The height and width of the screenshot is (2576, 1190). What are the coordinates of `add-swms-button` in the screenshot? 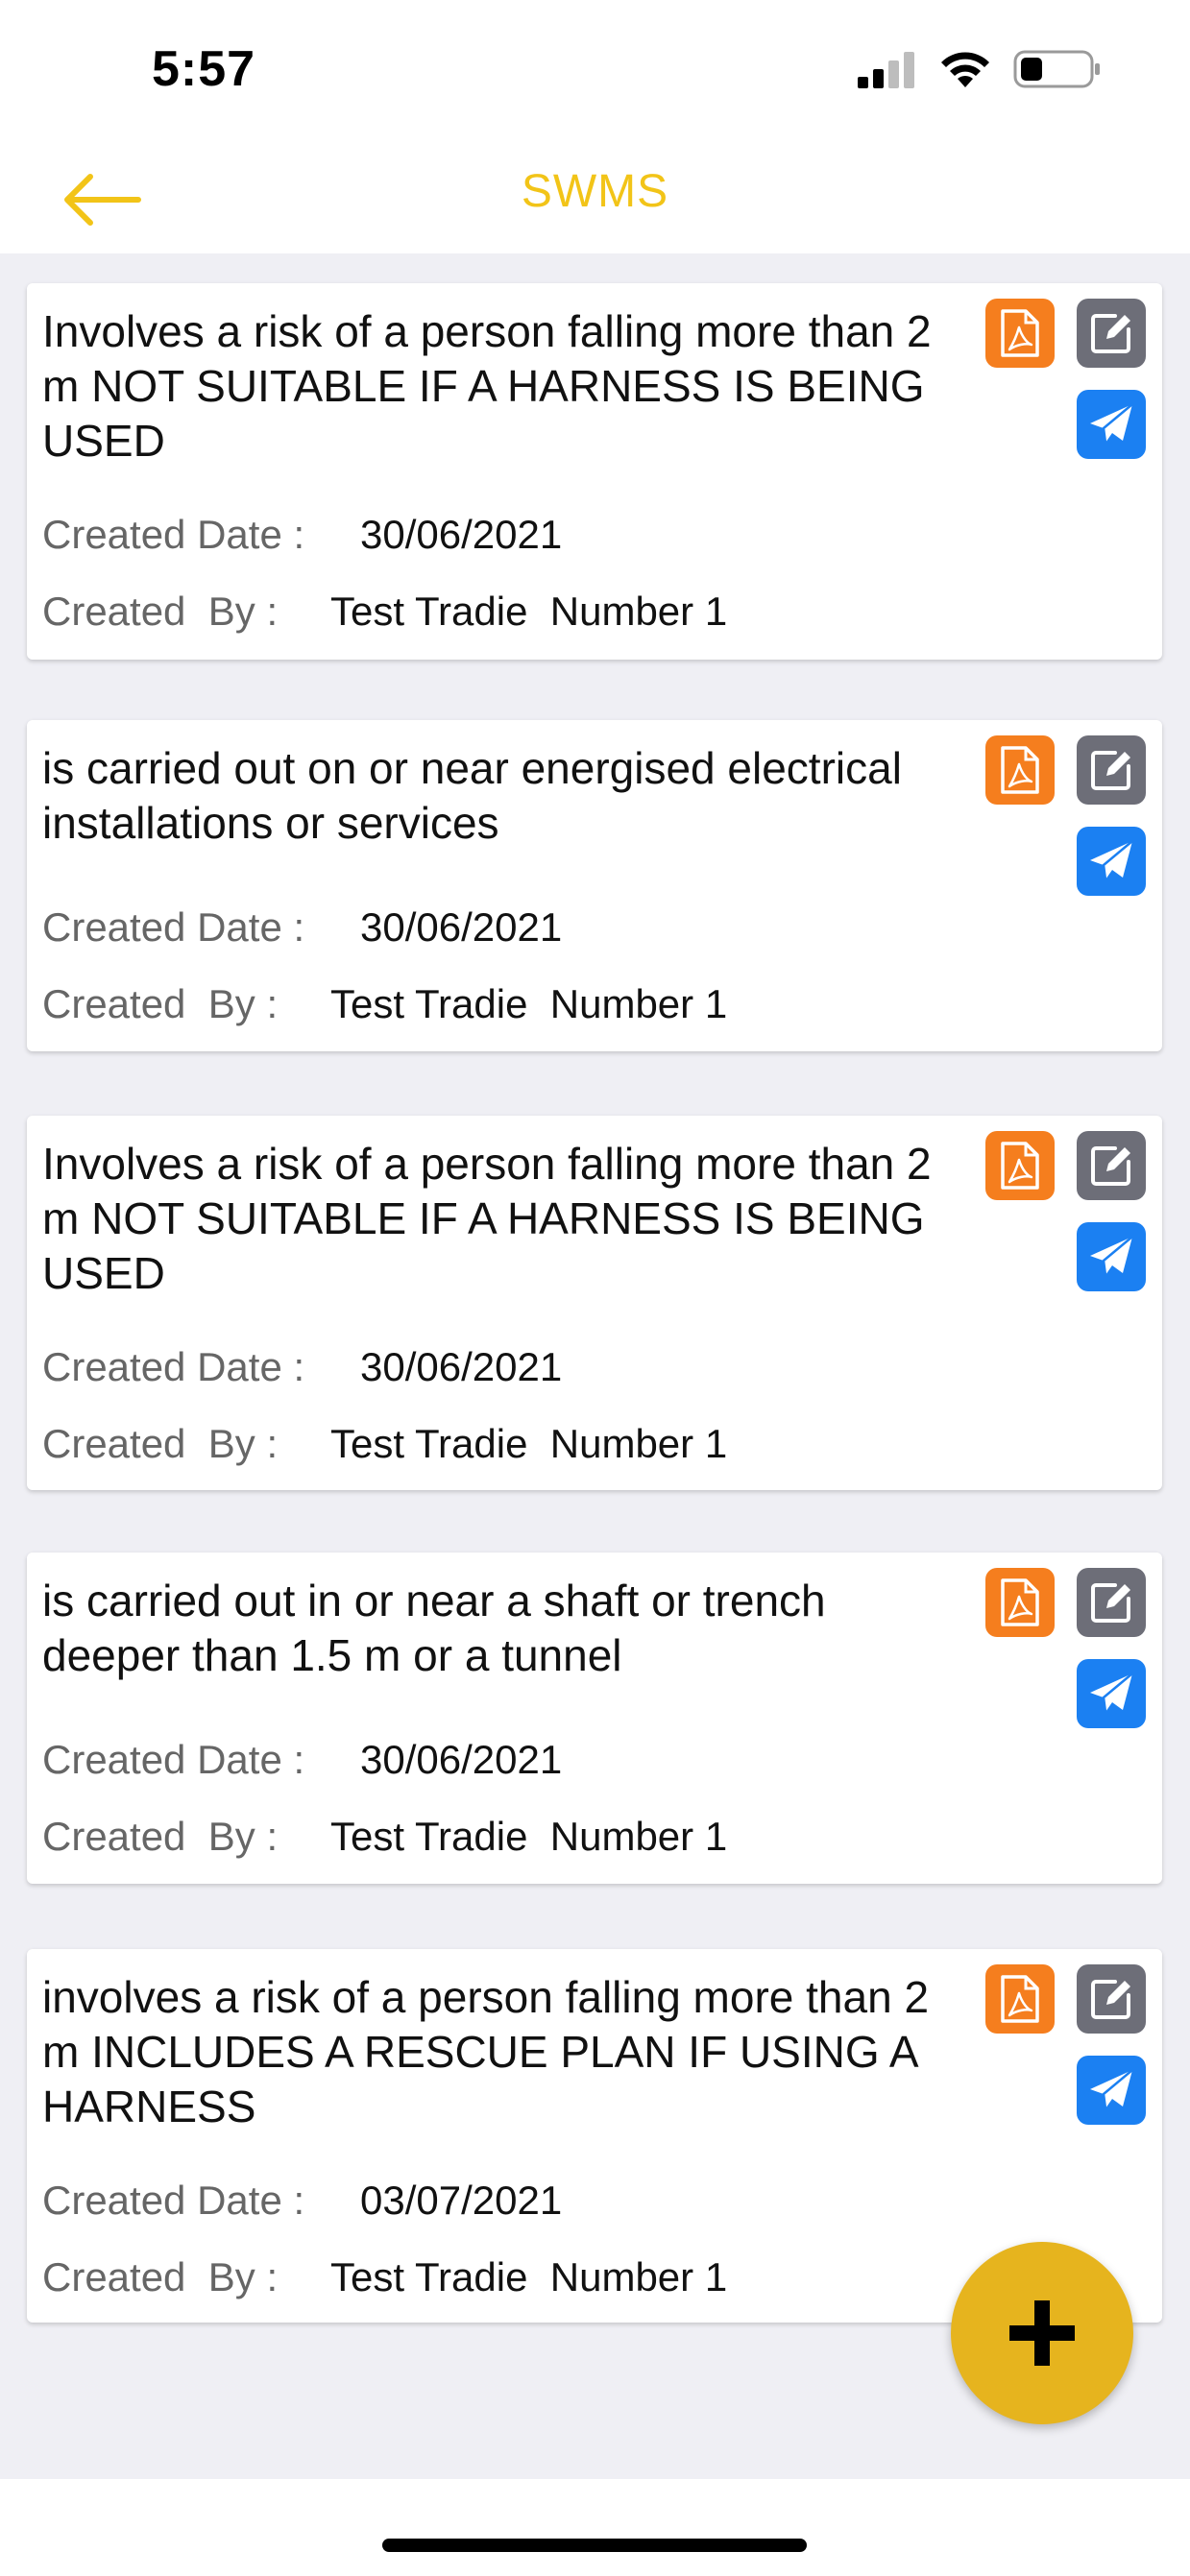 It's located at (1042, 2333).